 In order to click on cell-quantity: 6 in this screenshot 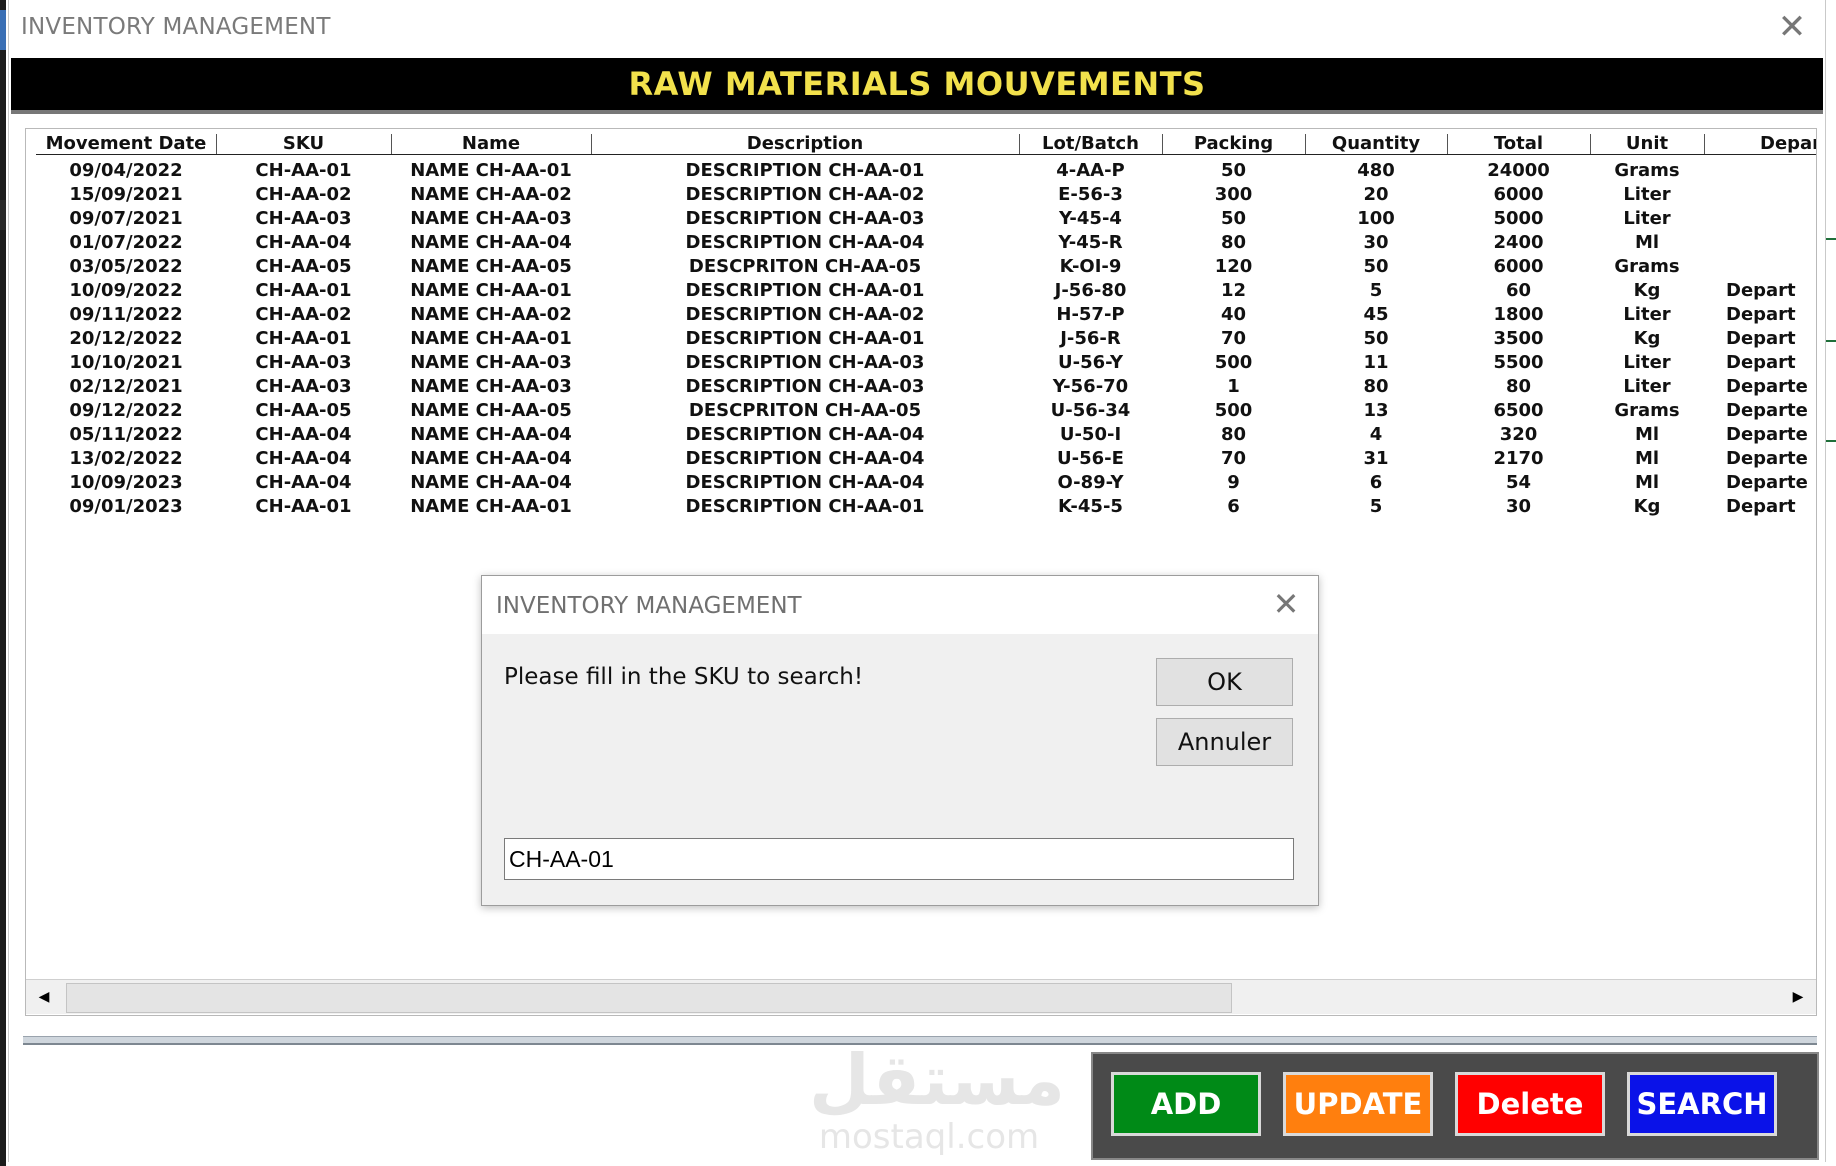, I will do `click(1376, 482)`.